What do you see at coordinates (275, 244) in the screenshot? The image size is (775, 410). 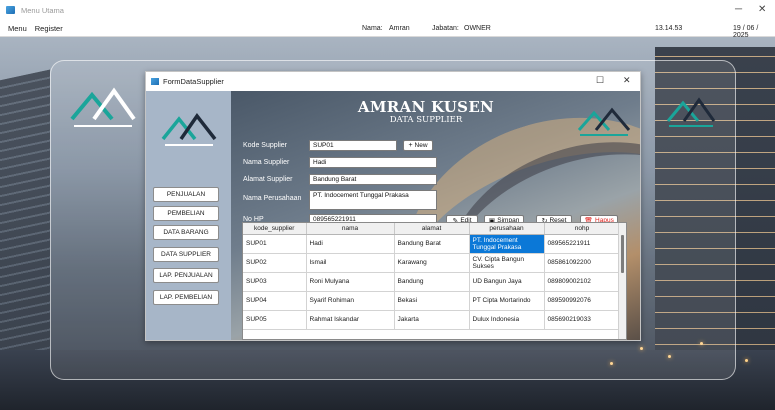 I see `table-cell: SUP01` at bounding box center [275, 244].